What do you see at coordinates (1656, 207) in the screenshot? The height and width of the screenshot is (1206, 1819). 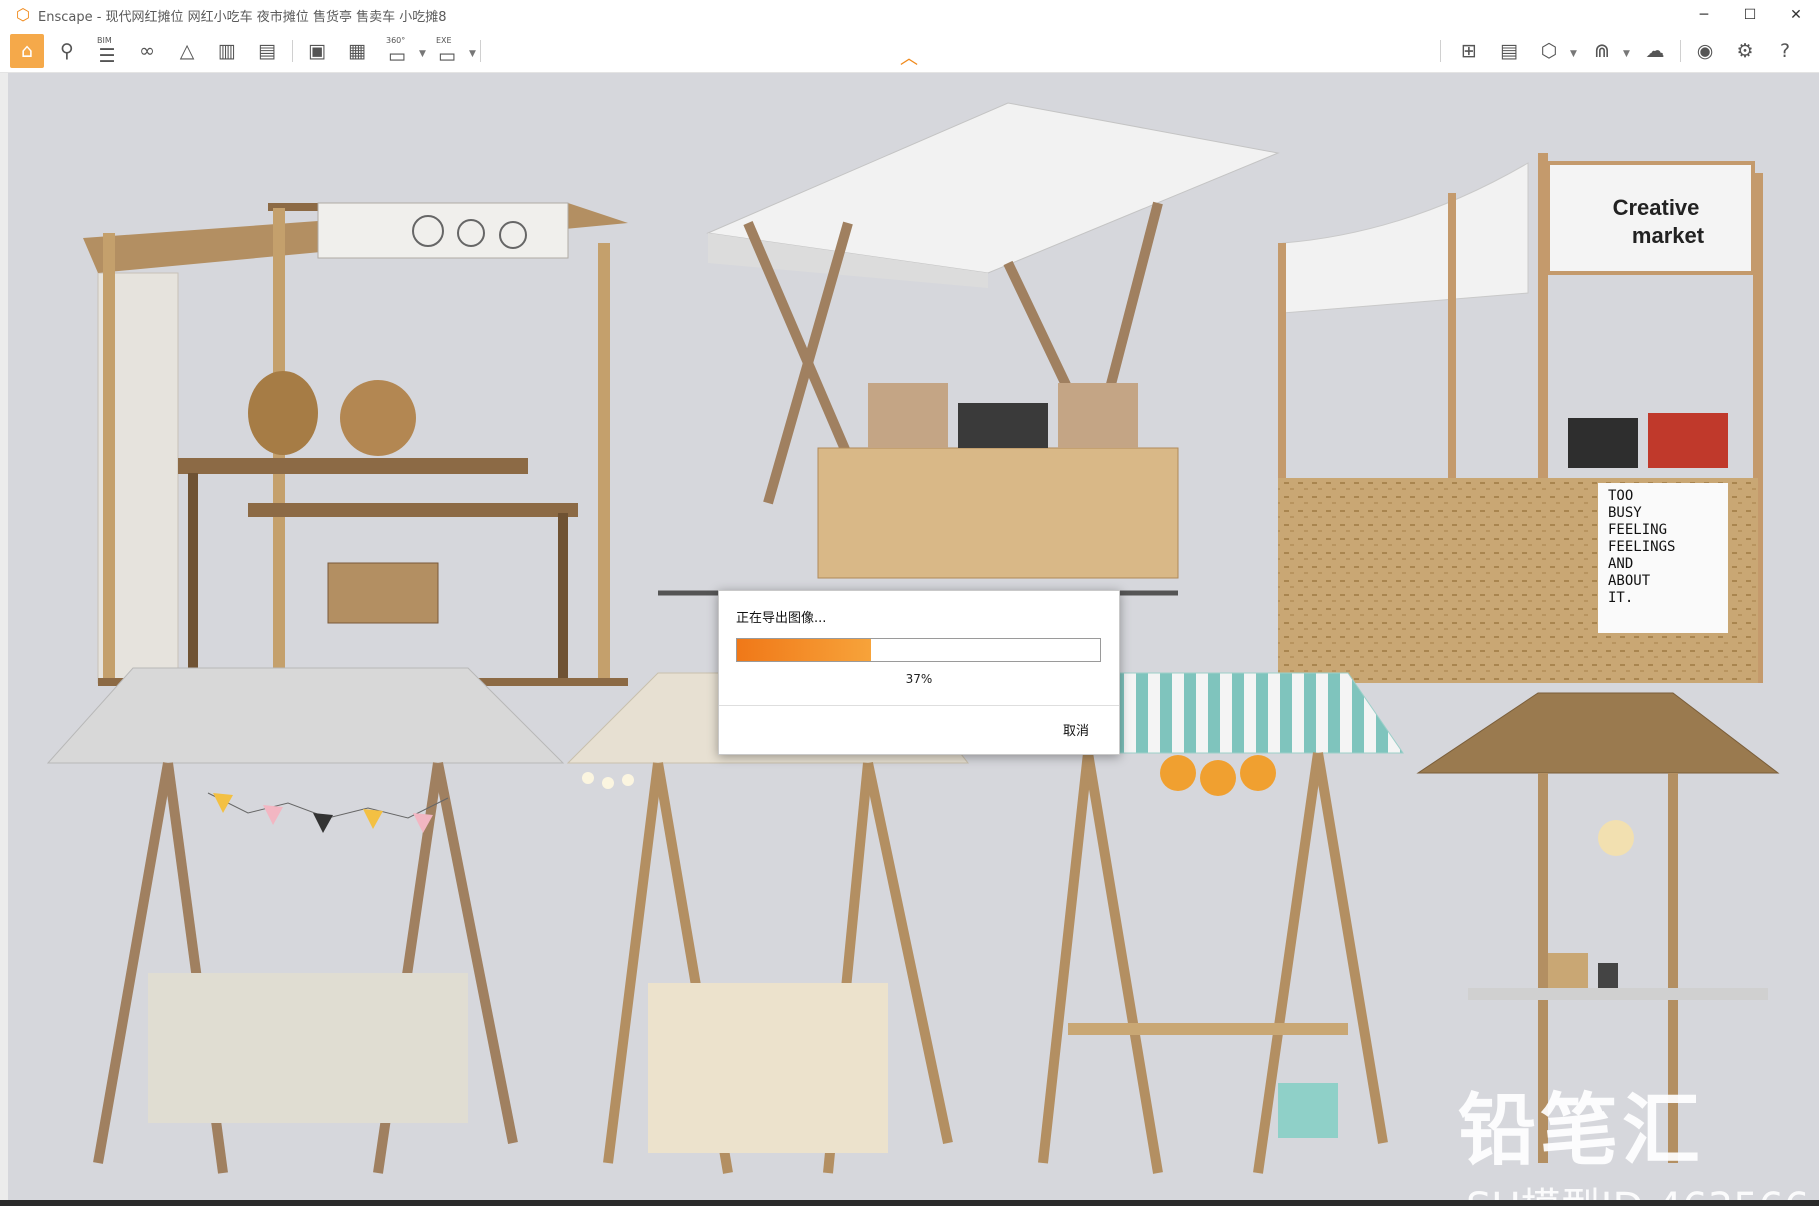 I see `signboard-line1: Creative` at bounding box center [1656, 207].